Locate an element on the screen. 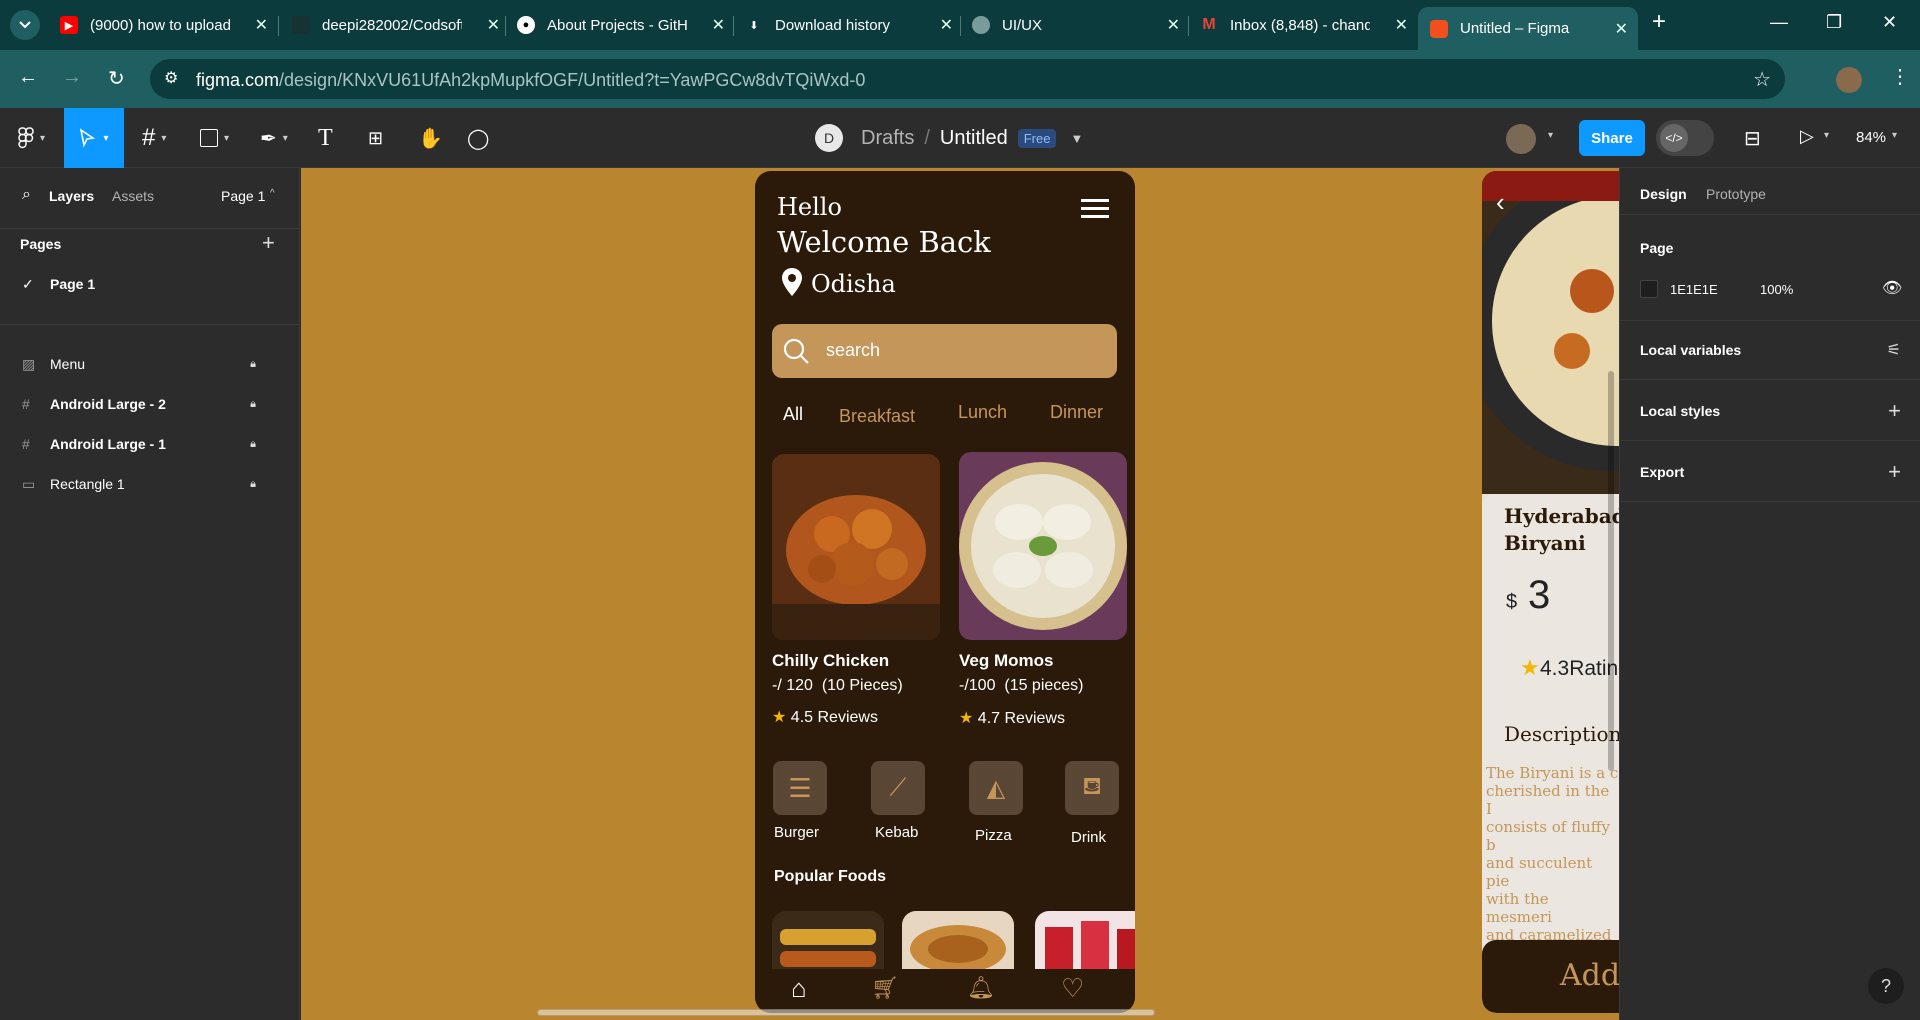  browser-tab-uiux: UI/UX ✕ is located at coordinates (1075, 25).